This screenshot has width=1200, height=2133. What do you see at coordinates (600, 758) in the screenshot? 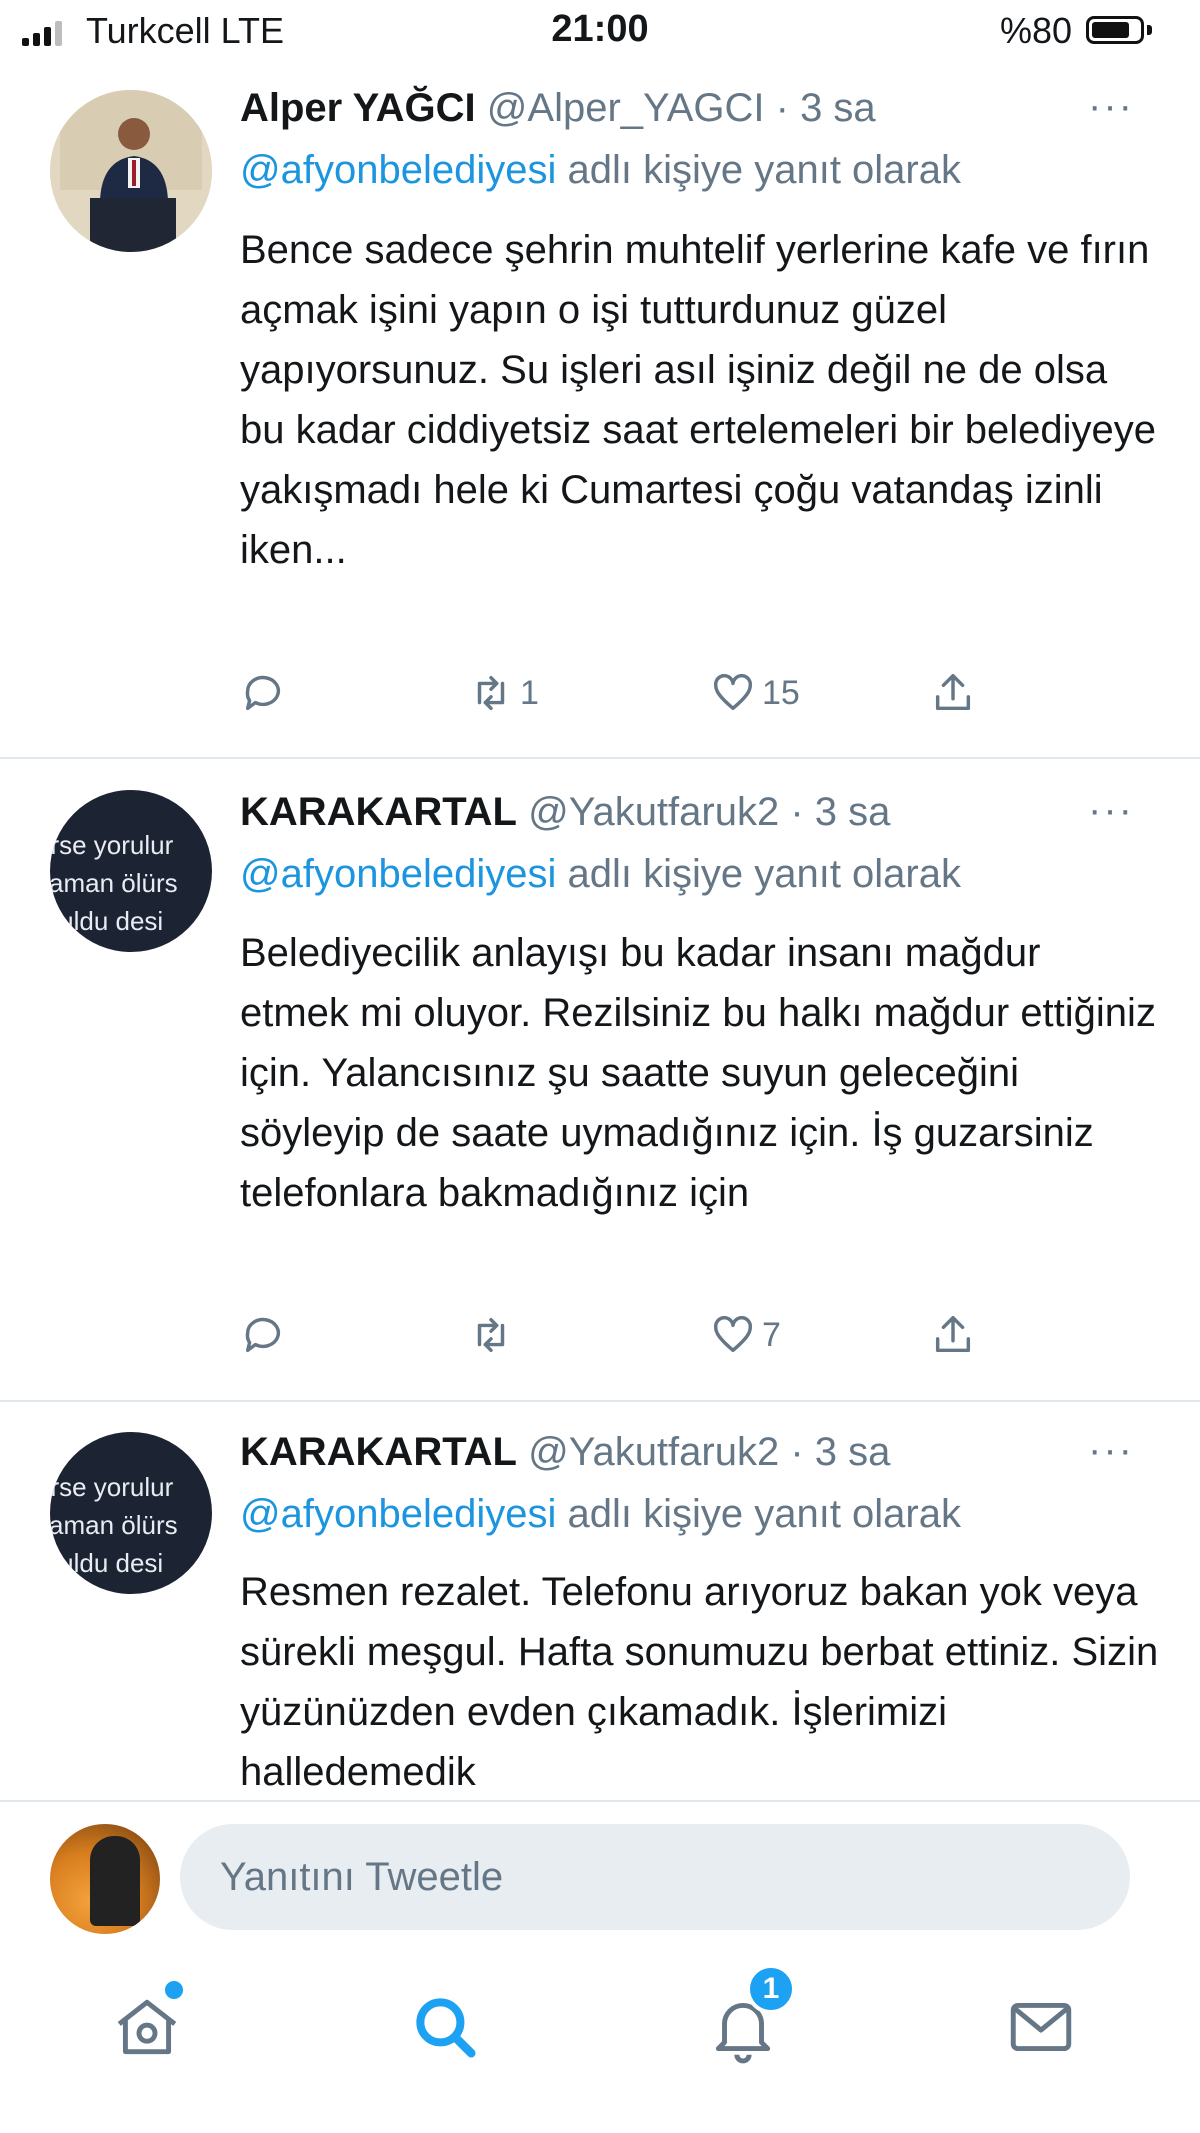
I see `divider` at bounding box center [600, 758].